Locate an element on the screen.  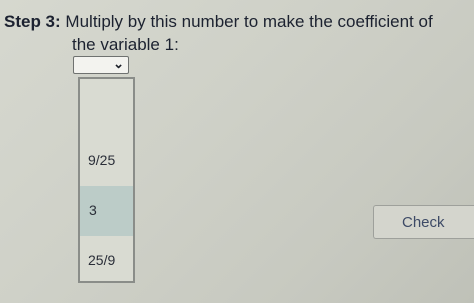
step-label: Step 3: is located at coordinates (32, 21).